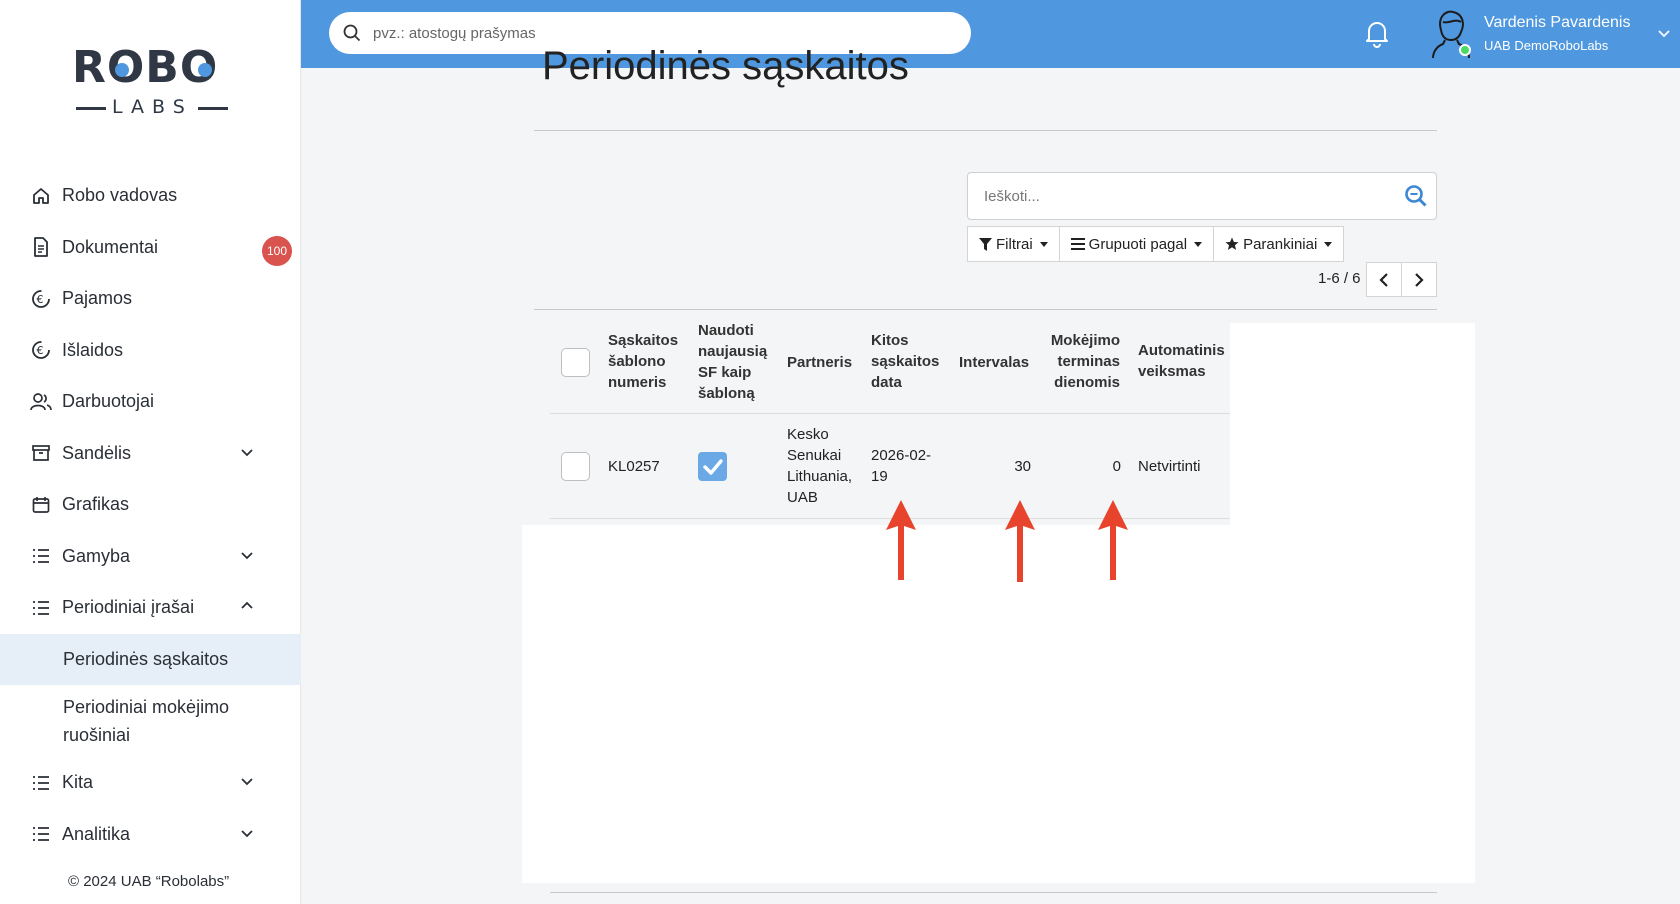 The image size is (1680, 904). I want to click on user-company: UAB DemoRoboLabs, so click(1546, 45).